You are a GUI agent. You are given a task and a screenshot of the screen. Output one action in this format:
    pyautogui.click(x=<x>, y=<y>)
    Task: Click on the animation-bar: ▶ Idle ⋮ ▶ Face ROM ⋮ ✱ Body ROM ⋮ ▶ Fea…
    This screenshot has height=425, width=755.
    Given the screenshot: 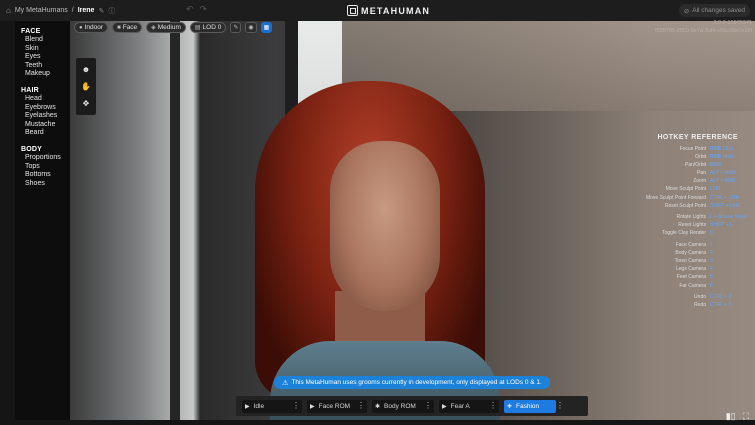 What is the action you would take?
    pyautogui.click(x=412, y=406)
    